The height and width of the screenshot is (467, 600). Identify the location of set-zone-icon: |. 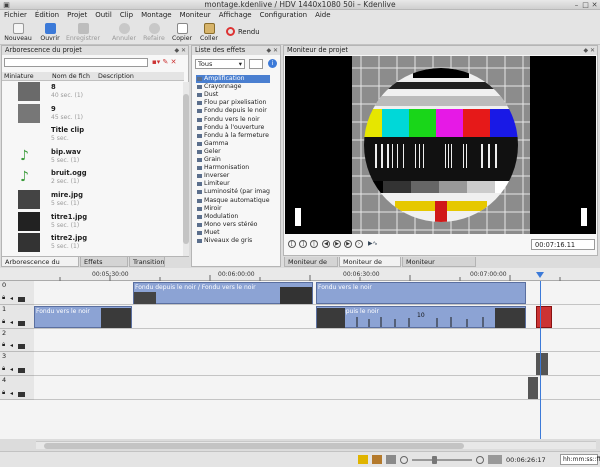
(314, 244).